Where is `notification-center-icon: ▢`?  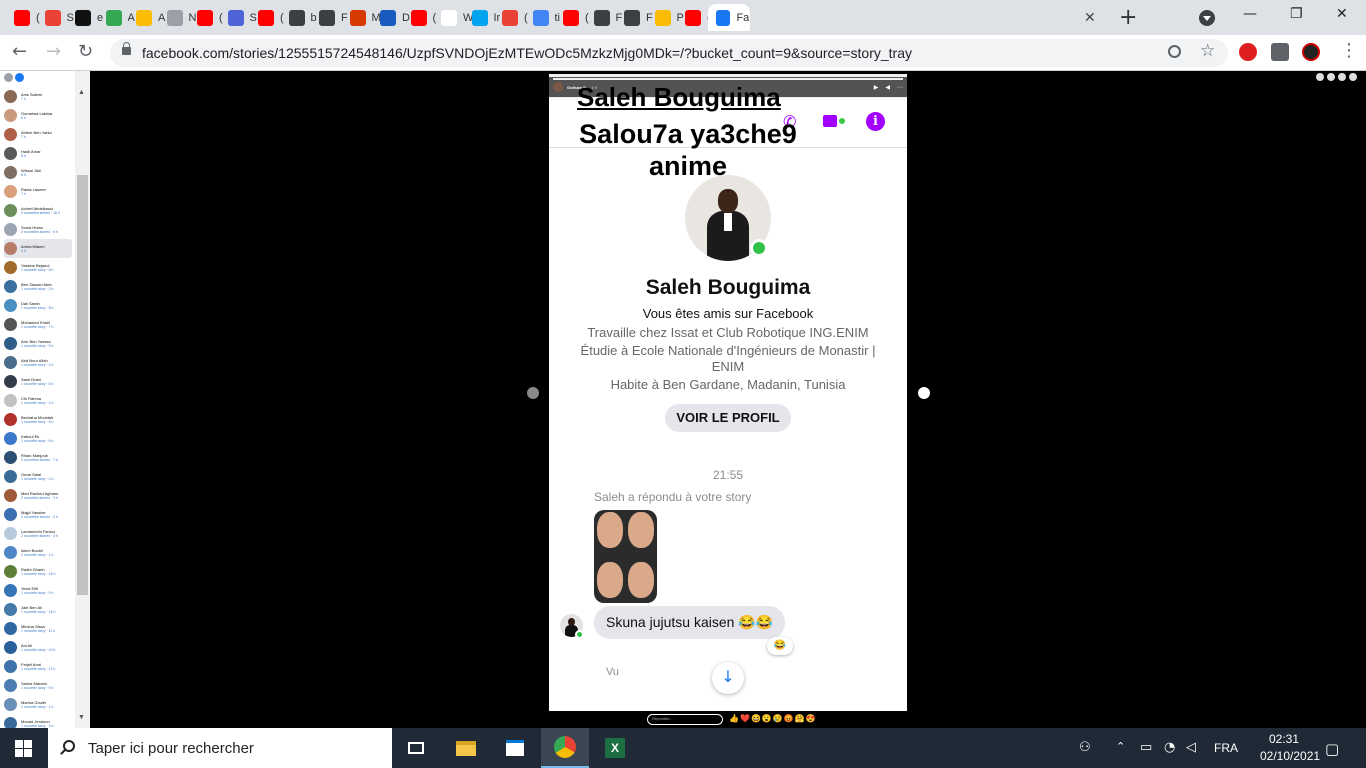 notification-center-icon: ▢ is located at coordinates (1332, 749).